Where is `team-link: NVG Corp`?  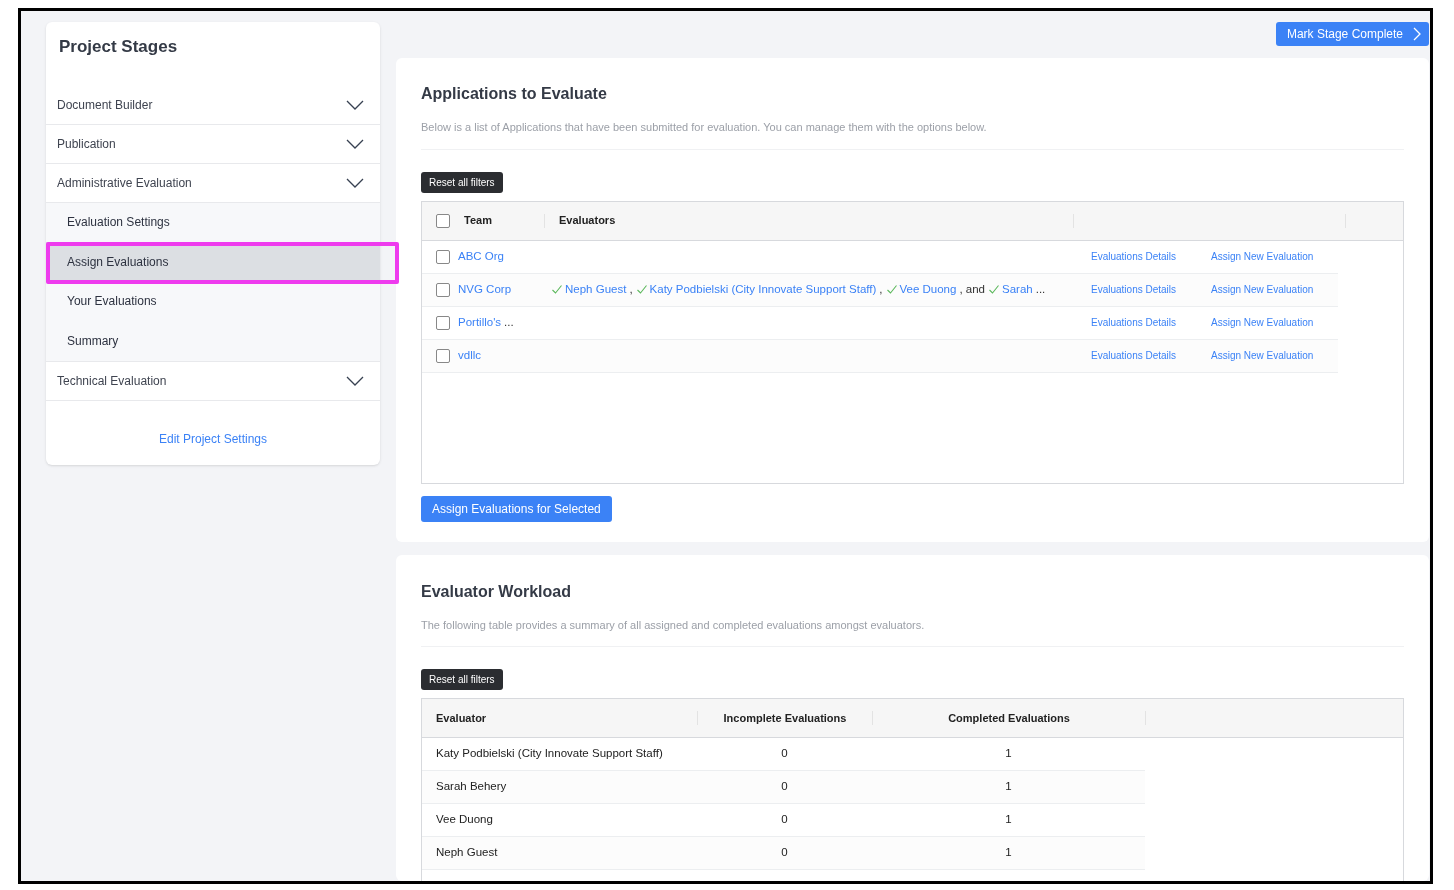
team-link: NVG Corp is located at coordinates (485, 289).